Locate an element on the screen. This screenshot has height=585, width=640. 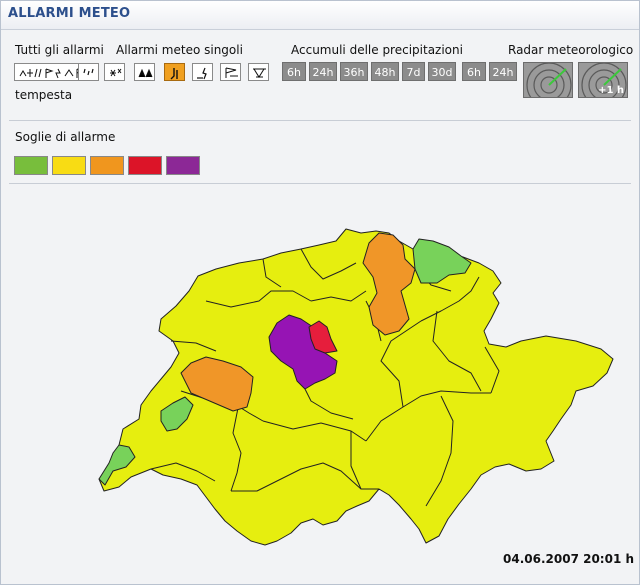
frost-alarm-button is located at coordinates (258, 72).